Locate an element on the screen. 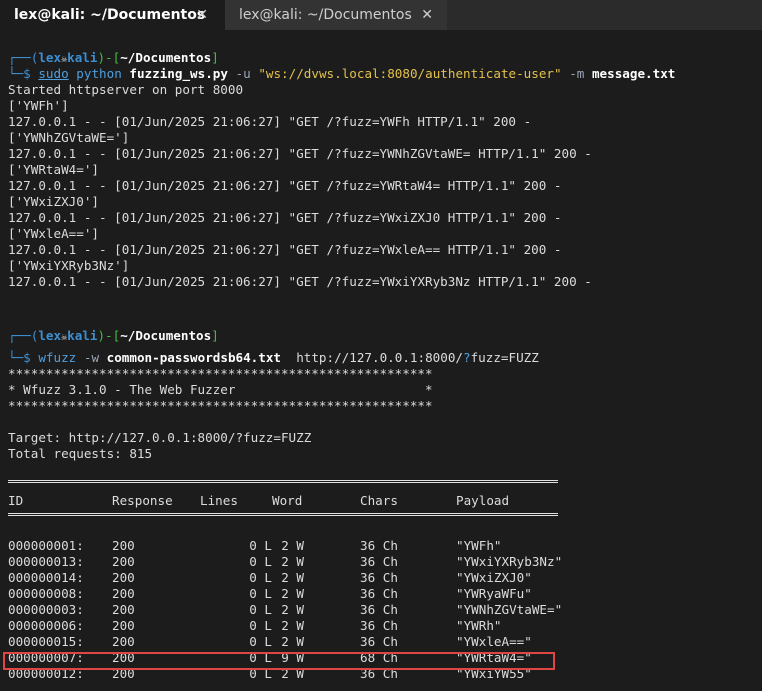  cell-payload: "YWRh" is located at coordinates (479, 625).